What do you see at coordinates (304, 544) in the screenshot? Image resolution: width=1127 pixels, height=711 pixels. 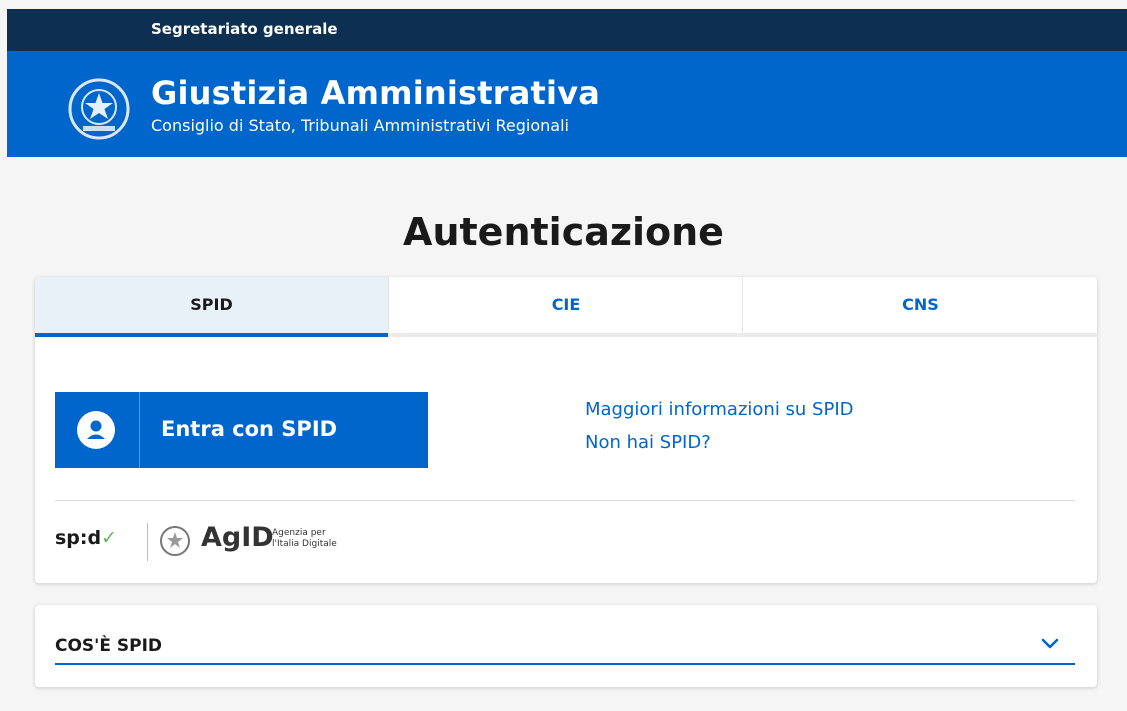 I see `agid-subtitle-line2: l'Italia Digitale` at bounding box center [304, 544].